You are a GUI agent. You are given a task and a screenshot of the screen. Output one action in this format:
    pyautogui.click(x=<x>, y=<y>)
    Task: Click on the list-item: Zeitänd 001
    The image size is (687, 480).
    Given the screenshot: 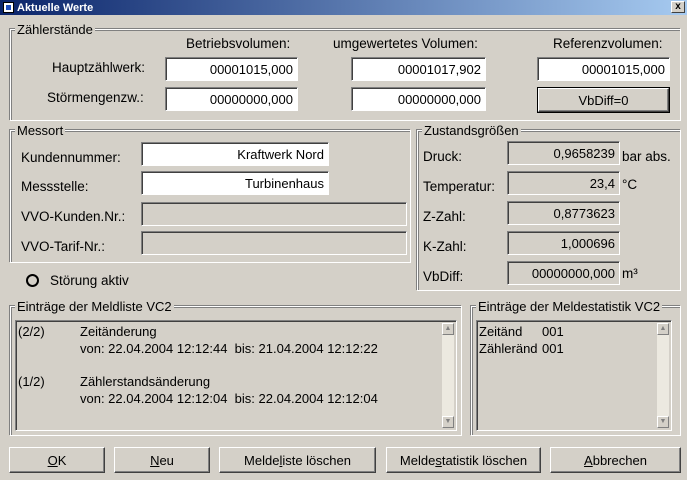 What is the action you would take?
    pyautogui.click(x=564, y=332)
    